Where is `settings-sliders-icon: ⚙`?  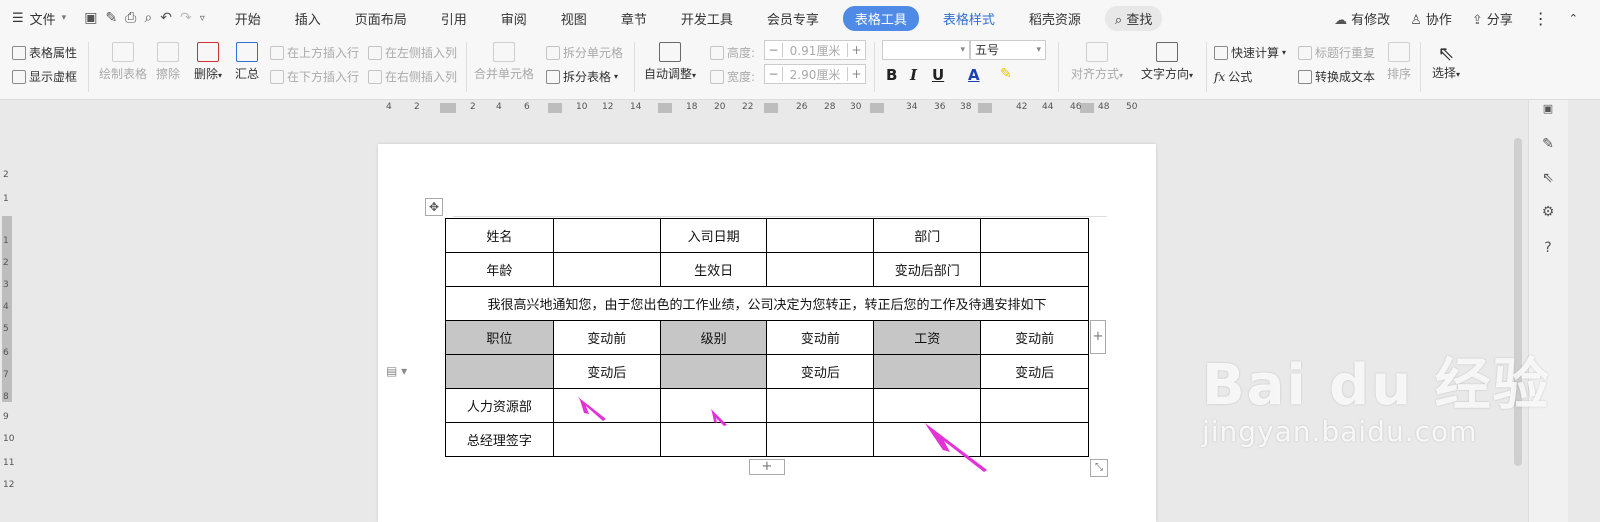 settings-sliders-icon: ⚙ is located at coordinates (1548, 213).